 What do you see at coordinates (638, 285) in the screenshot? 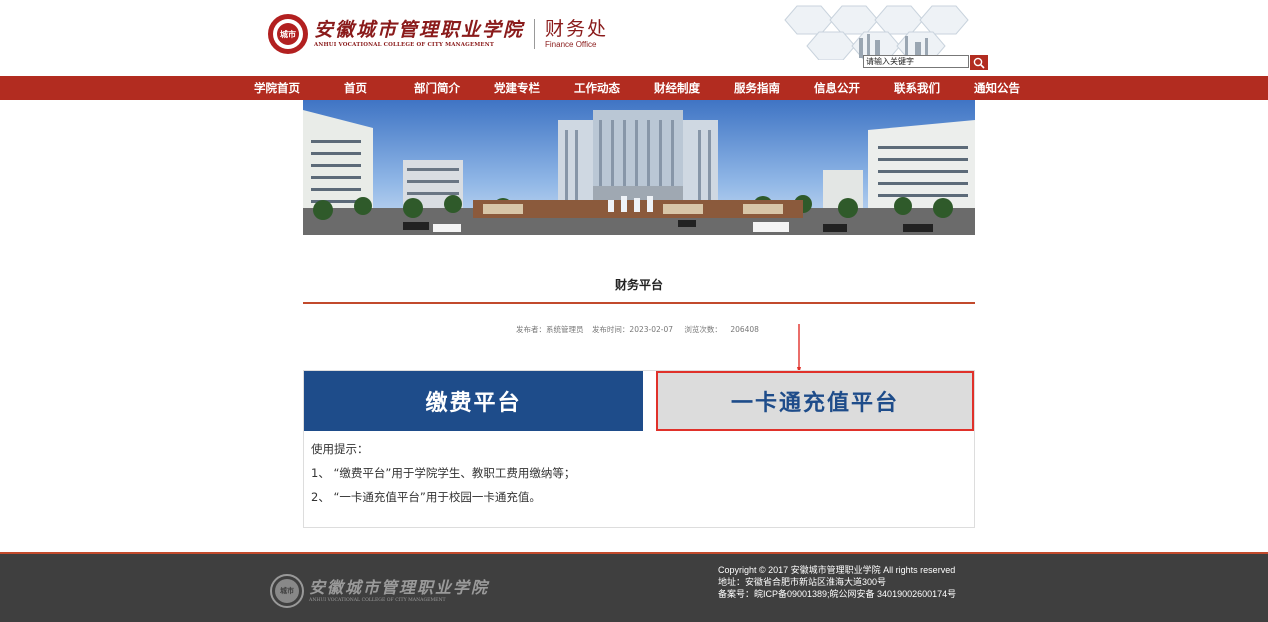
I see `article-title: 财务平台` at bounding box center [638, 285].